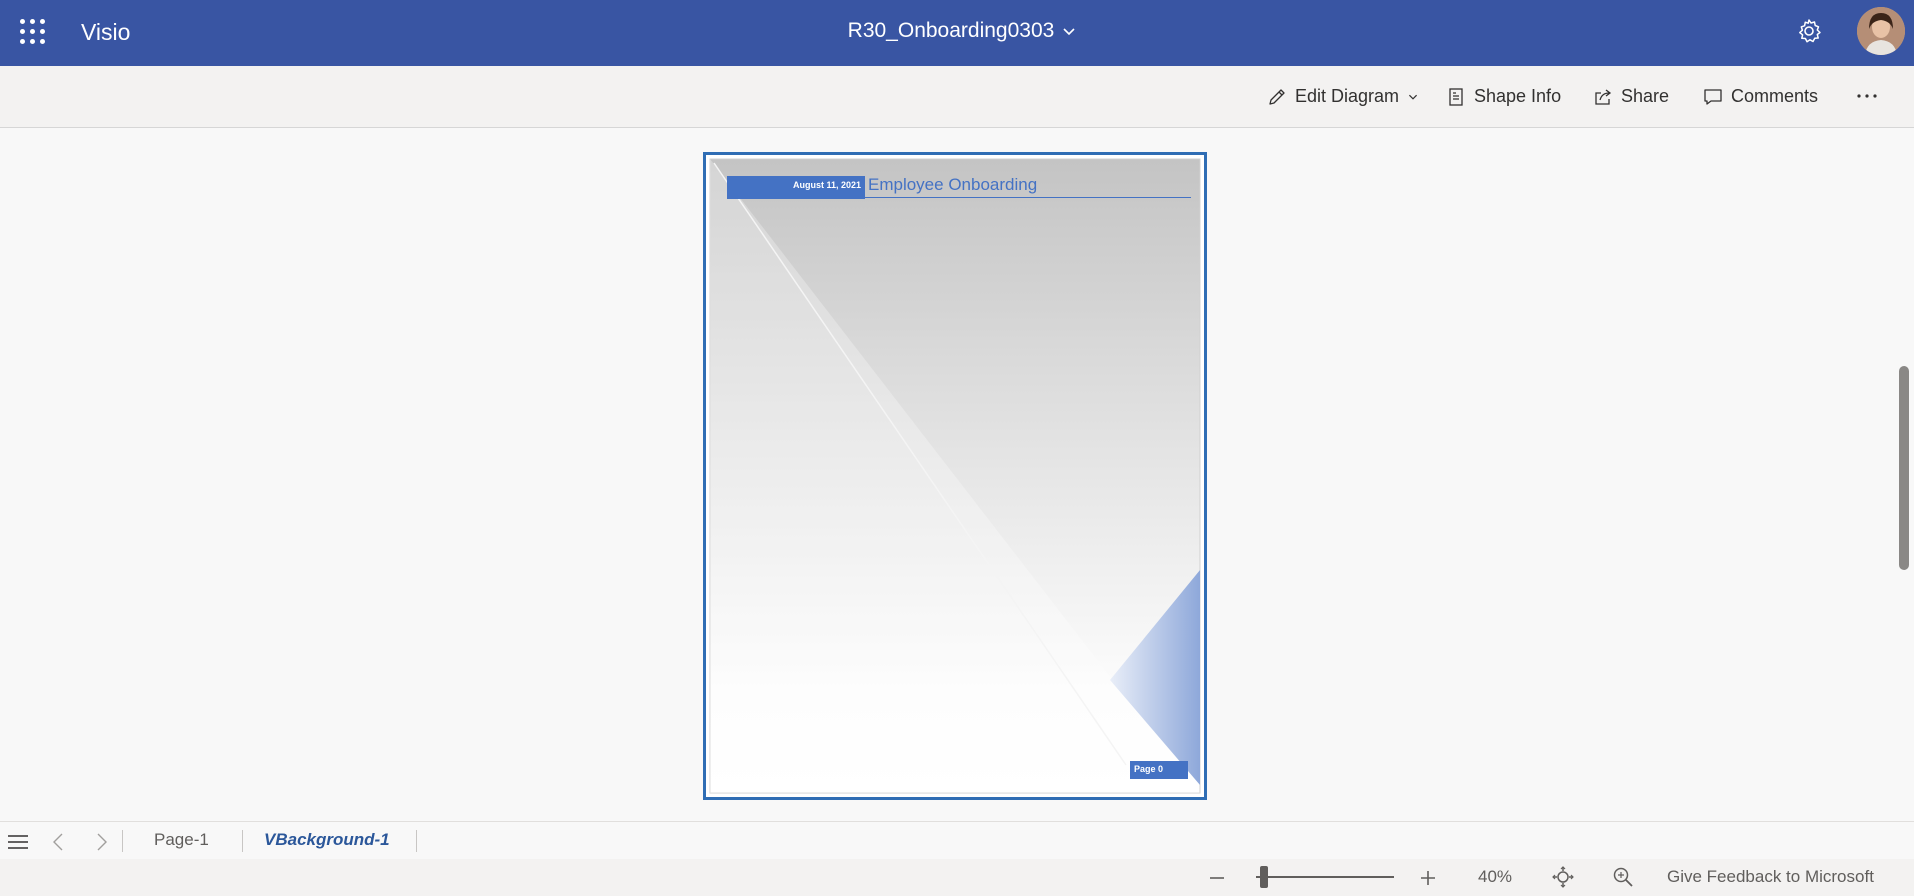 This screenshot has height=896, width=1914. Describe the element at coordinates (1456, 96) in the screenshot. I see `shape-info-icon` at that location.